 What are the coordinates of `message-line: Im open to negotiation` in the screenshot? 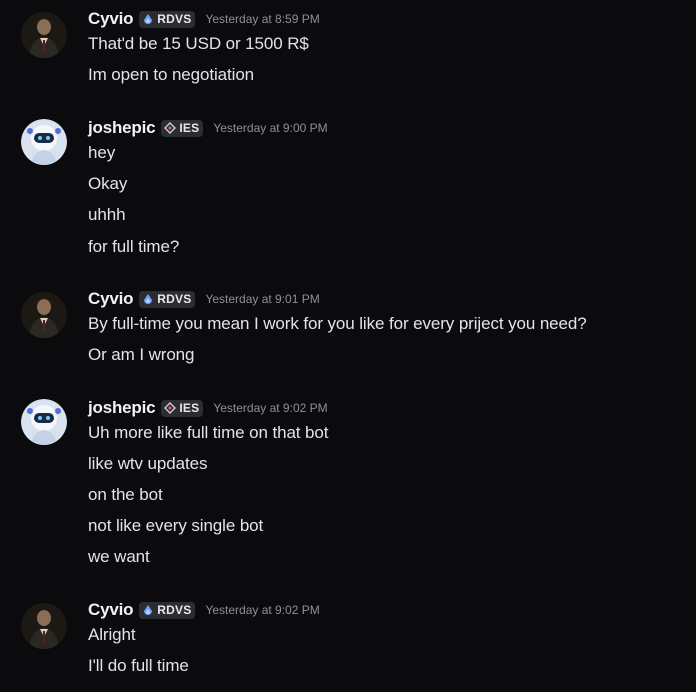 It's located at (171, 74).